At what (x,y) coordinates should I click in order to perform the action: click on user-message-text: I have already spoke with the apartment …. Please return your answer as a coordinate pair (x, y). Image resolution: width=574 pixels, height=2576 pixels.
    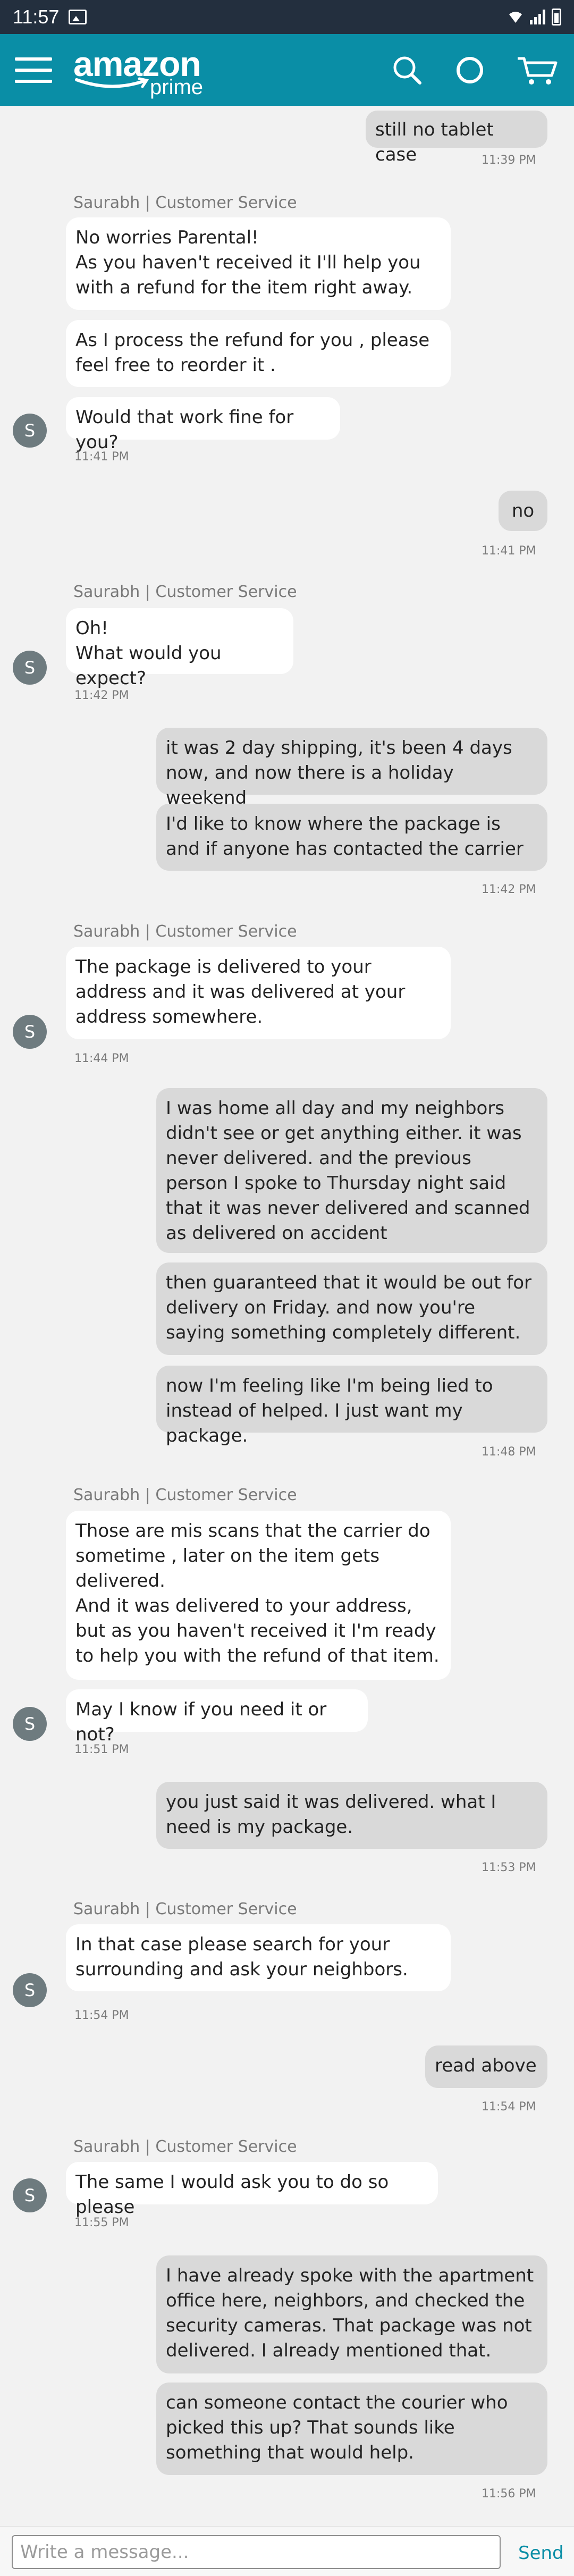
    Looking at the image, I should click on (350, 2313).